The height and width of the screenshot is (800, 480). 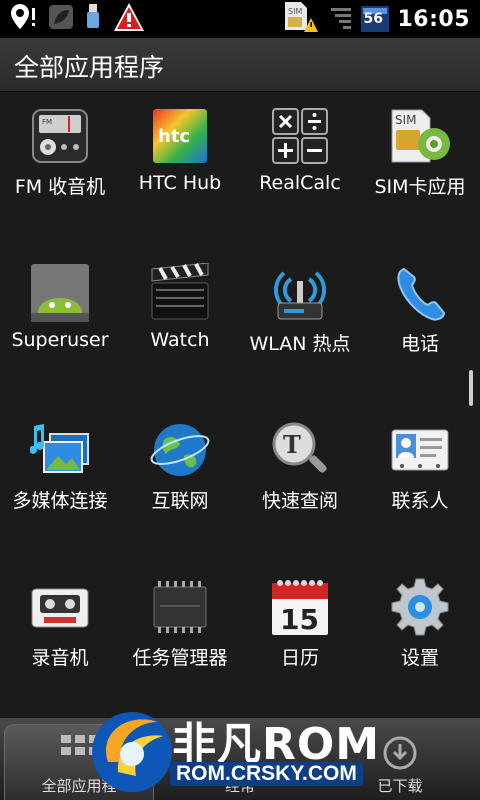 I want to click on app-task-manager: 任务管理器, so click(x=180, y=633).